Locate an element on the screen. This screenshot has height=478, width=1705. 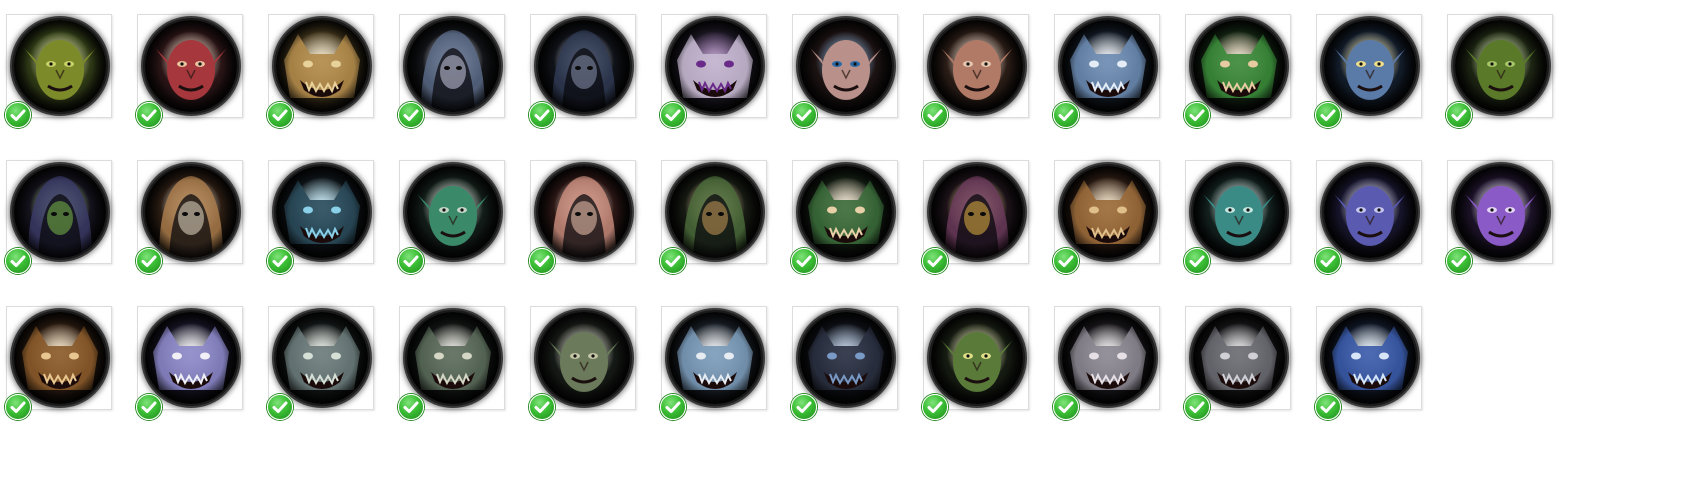
purple-demon-icon is located at coordinates (1501, 212).